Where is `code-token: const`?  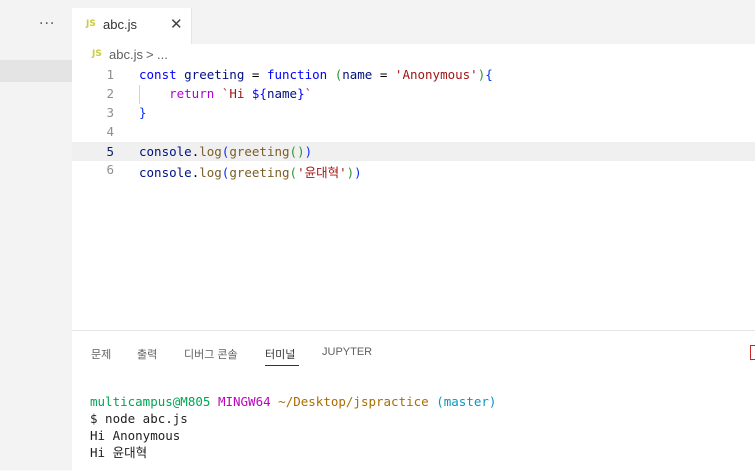
code-token: const is located at coordinates (162, 74).